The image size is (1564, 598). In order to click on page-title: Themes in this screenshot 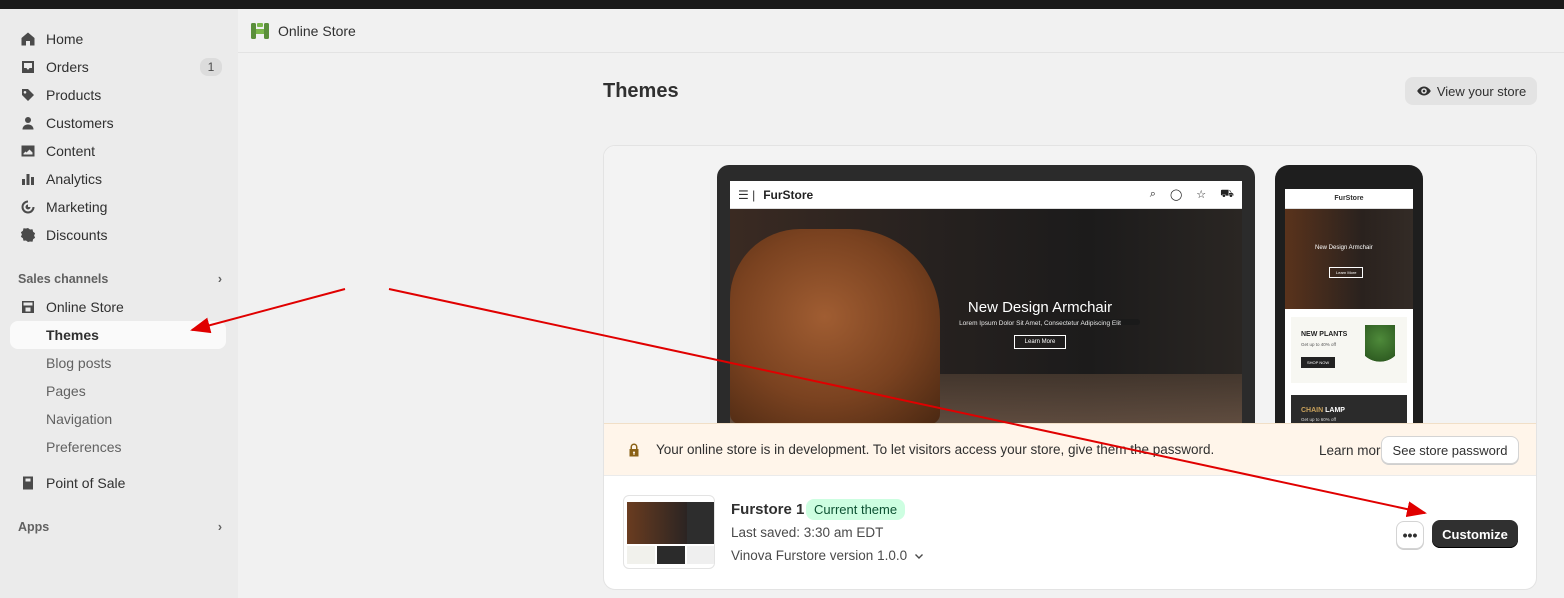, I will do `click(641, 91)`.